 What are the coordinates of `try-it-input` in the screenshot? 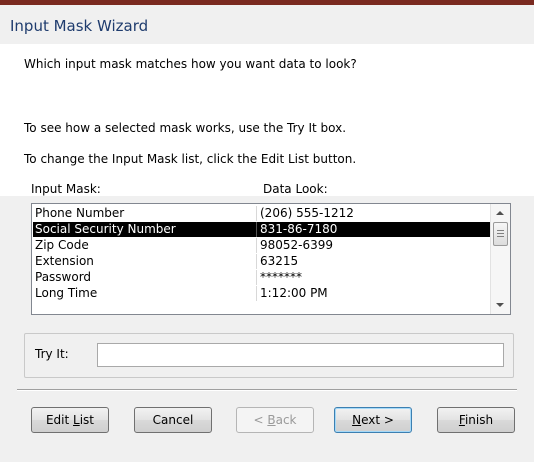 It's located at (300, 355).